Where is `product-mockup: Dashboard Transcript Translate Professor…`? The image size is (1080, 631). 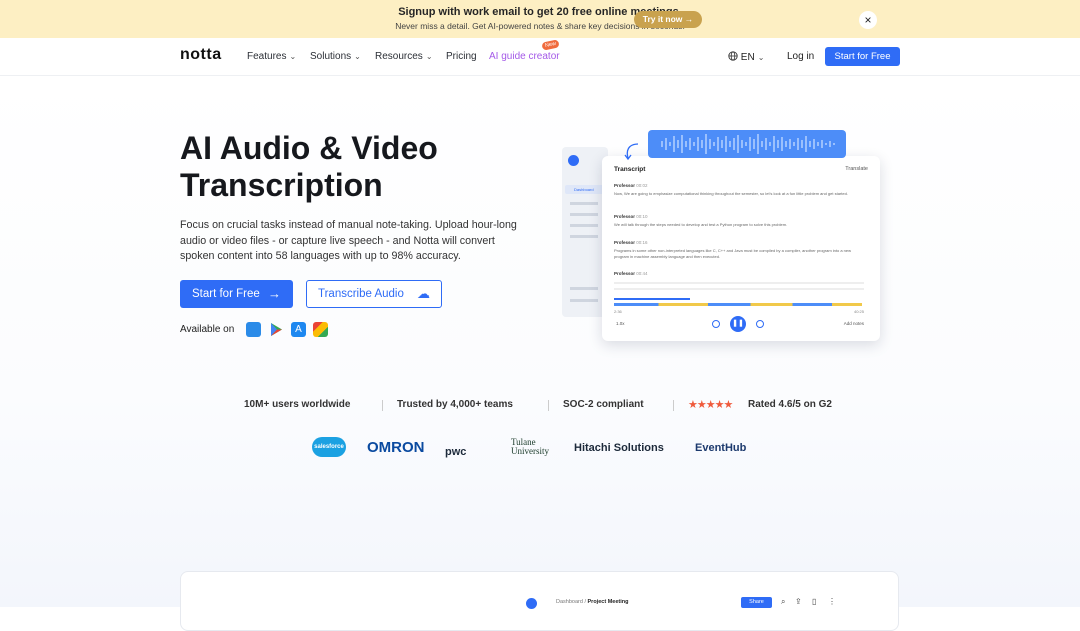 product-mockup: Dashboard Transcript Translate Professor… is located at coordinates (721, 236).